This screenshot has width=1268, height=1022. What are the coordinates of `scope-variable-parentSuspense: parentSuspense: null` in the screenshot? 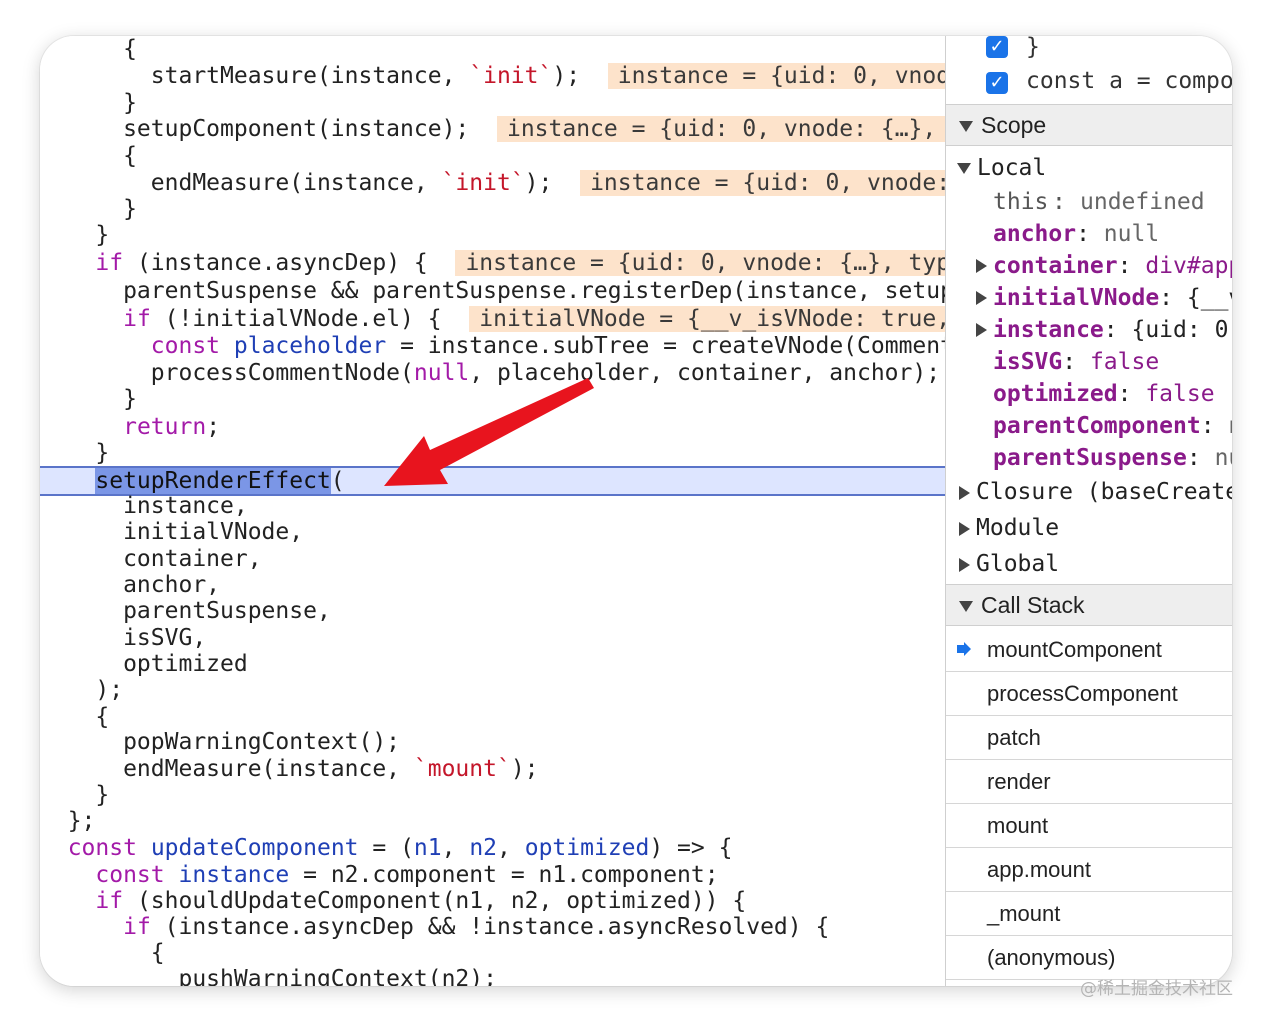 It's located at (1089, 458).